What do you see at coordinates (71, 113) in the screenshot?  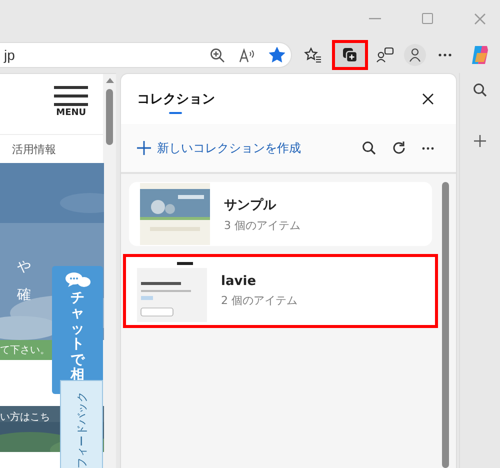 I see `menu-label: MENU` at bounding box center [71, 113].